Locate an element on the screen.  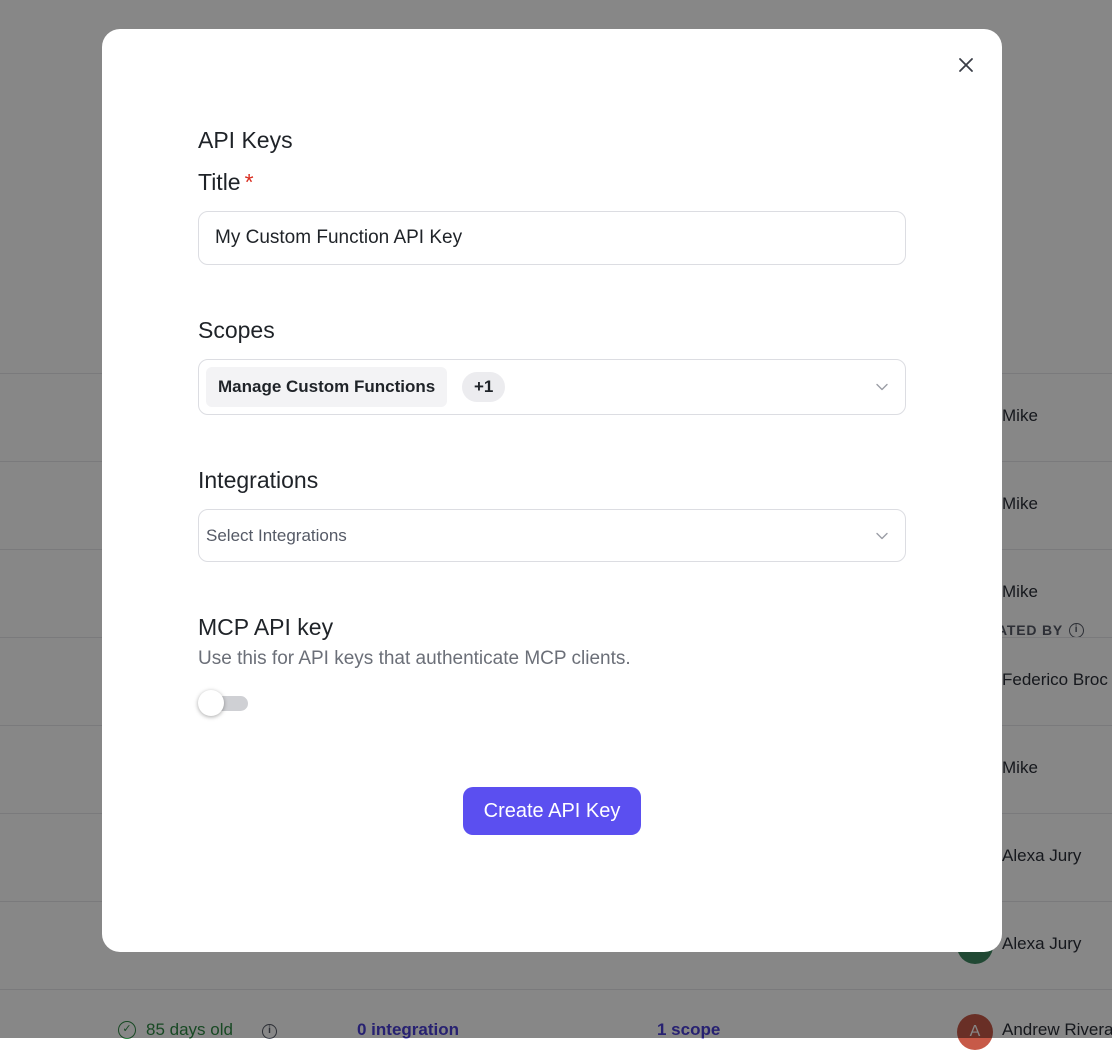
close-icon is located at coordinates (966, 65).